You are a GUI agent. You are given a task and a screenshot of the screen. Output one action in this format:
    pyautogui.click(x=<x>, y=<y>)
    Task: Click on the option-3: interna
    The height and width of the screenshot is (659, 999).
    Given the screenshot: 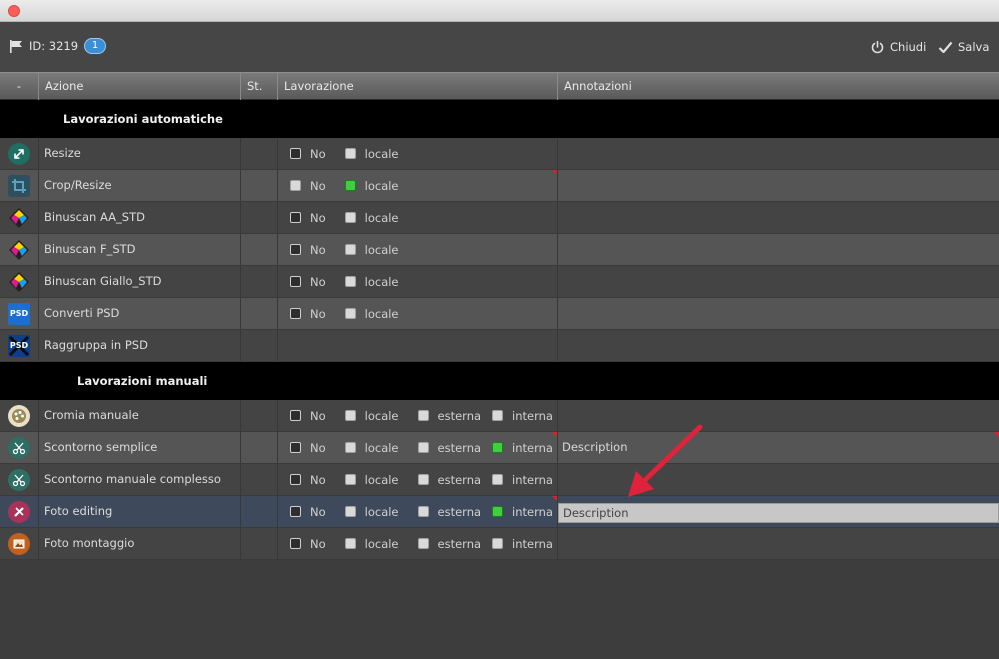 What is the action you would take?
    pyautogui.click(x=522, y=480)
    